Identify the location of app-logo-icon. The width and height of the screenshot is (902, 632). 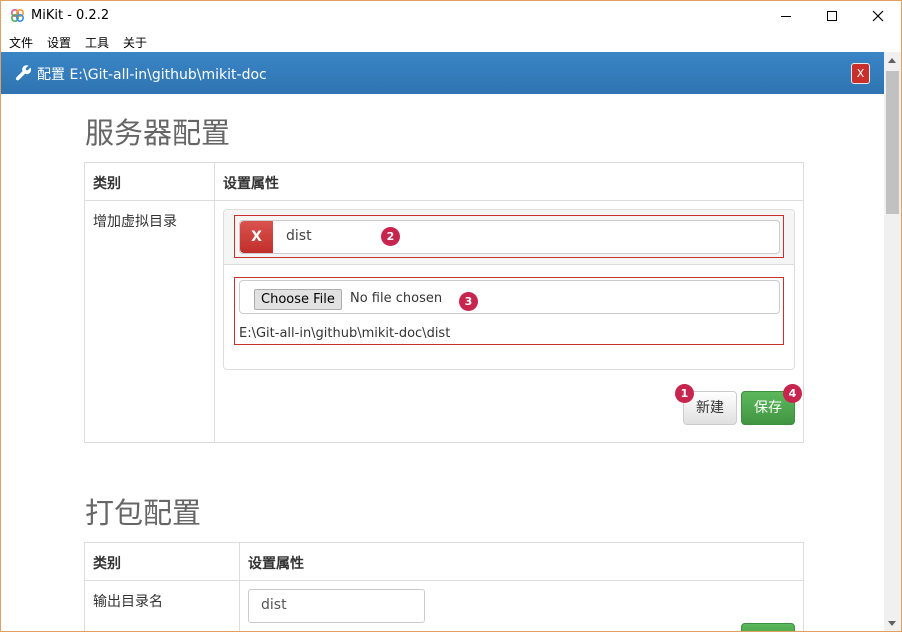
(17, 15).